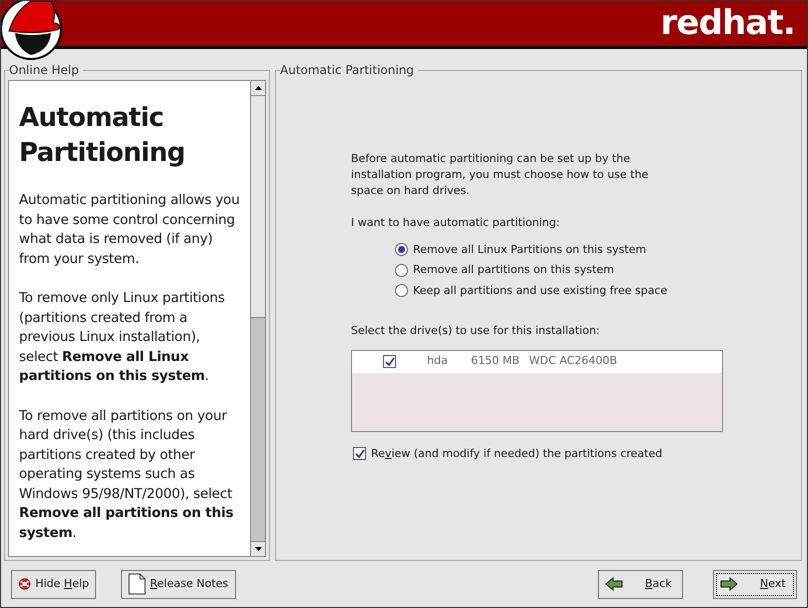  Describe the element at coordinates (573, 361) in the screenshot. I see `drive-model: WDC AC26400B` at that location.